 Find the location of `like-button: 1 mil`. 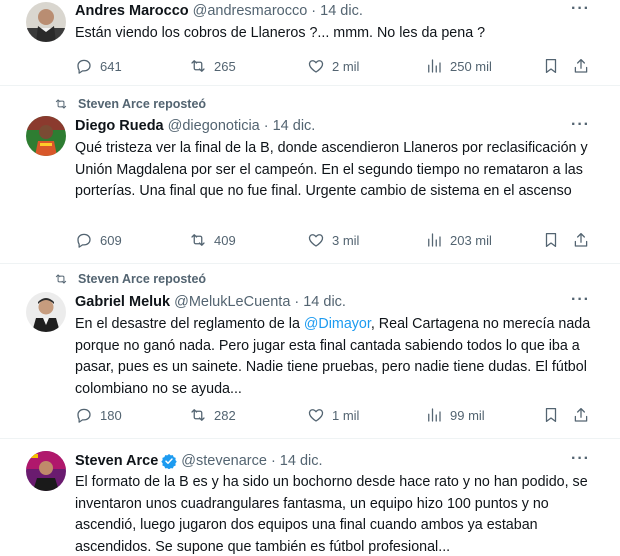

like-button: 1 mil is located at coordinates (333, 415).